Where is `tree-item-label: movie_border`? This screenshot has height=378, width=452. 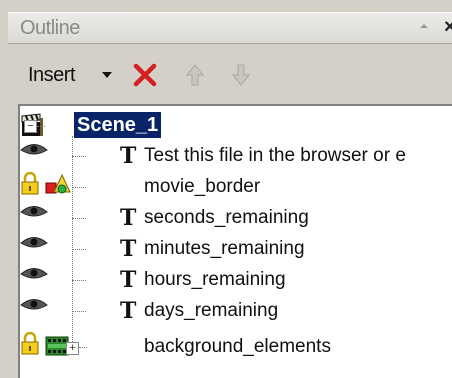
tree-item-label: movie_border is located at coordinates (202, 187).